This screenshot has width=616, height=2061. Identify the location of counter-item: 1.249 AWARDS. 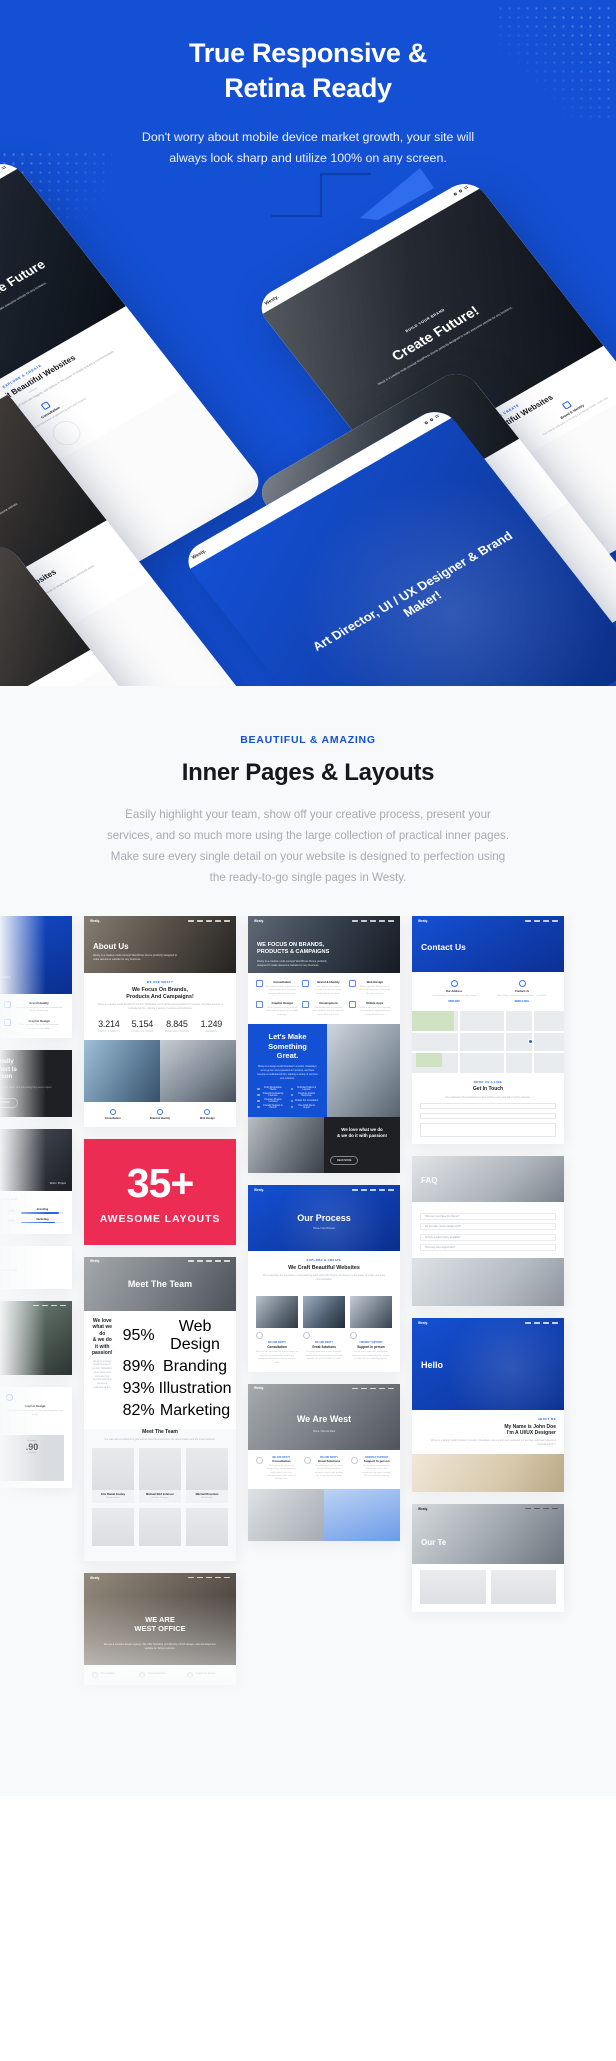
(212, 1026).